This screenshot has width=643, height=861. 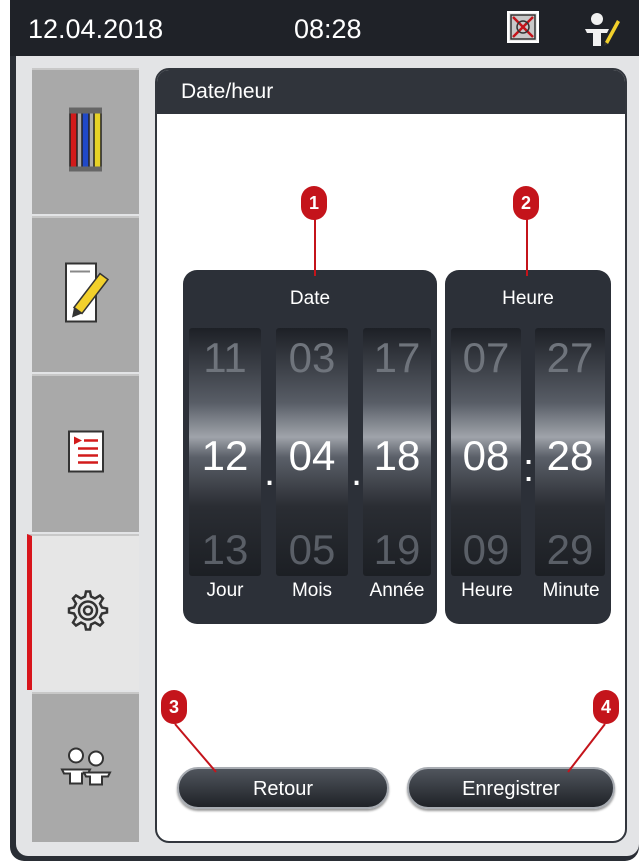 I want to click on callout-3: 3, so click(x=174, y=707).